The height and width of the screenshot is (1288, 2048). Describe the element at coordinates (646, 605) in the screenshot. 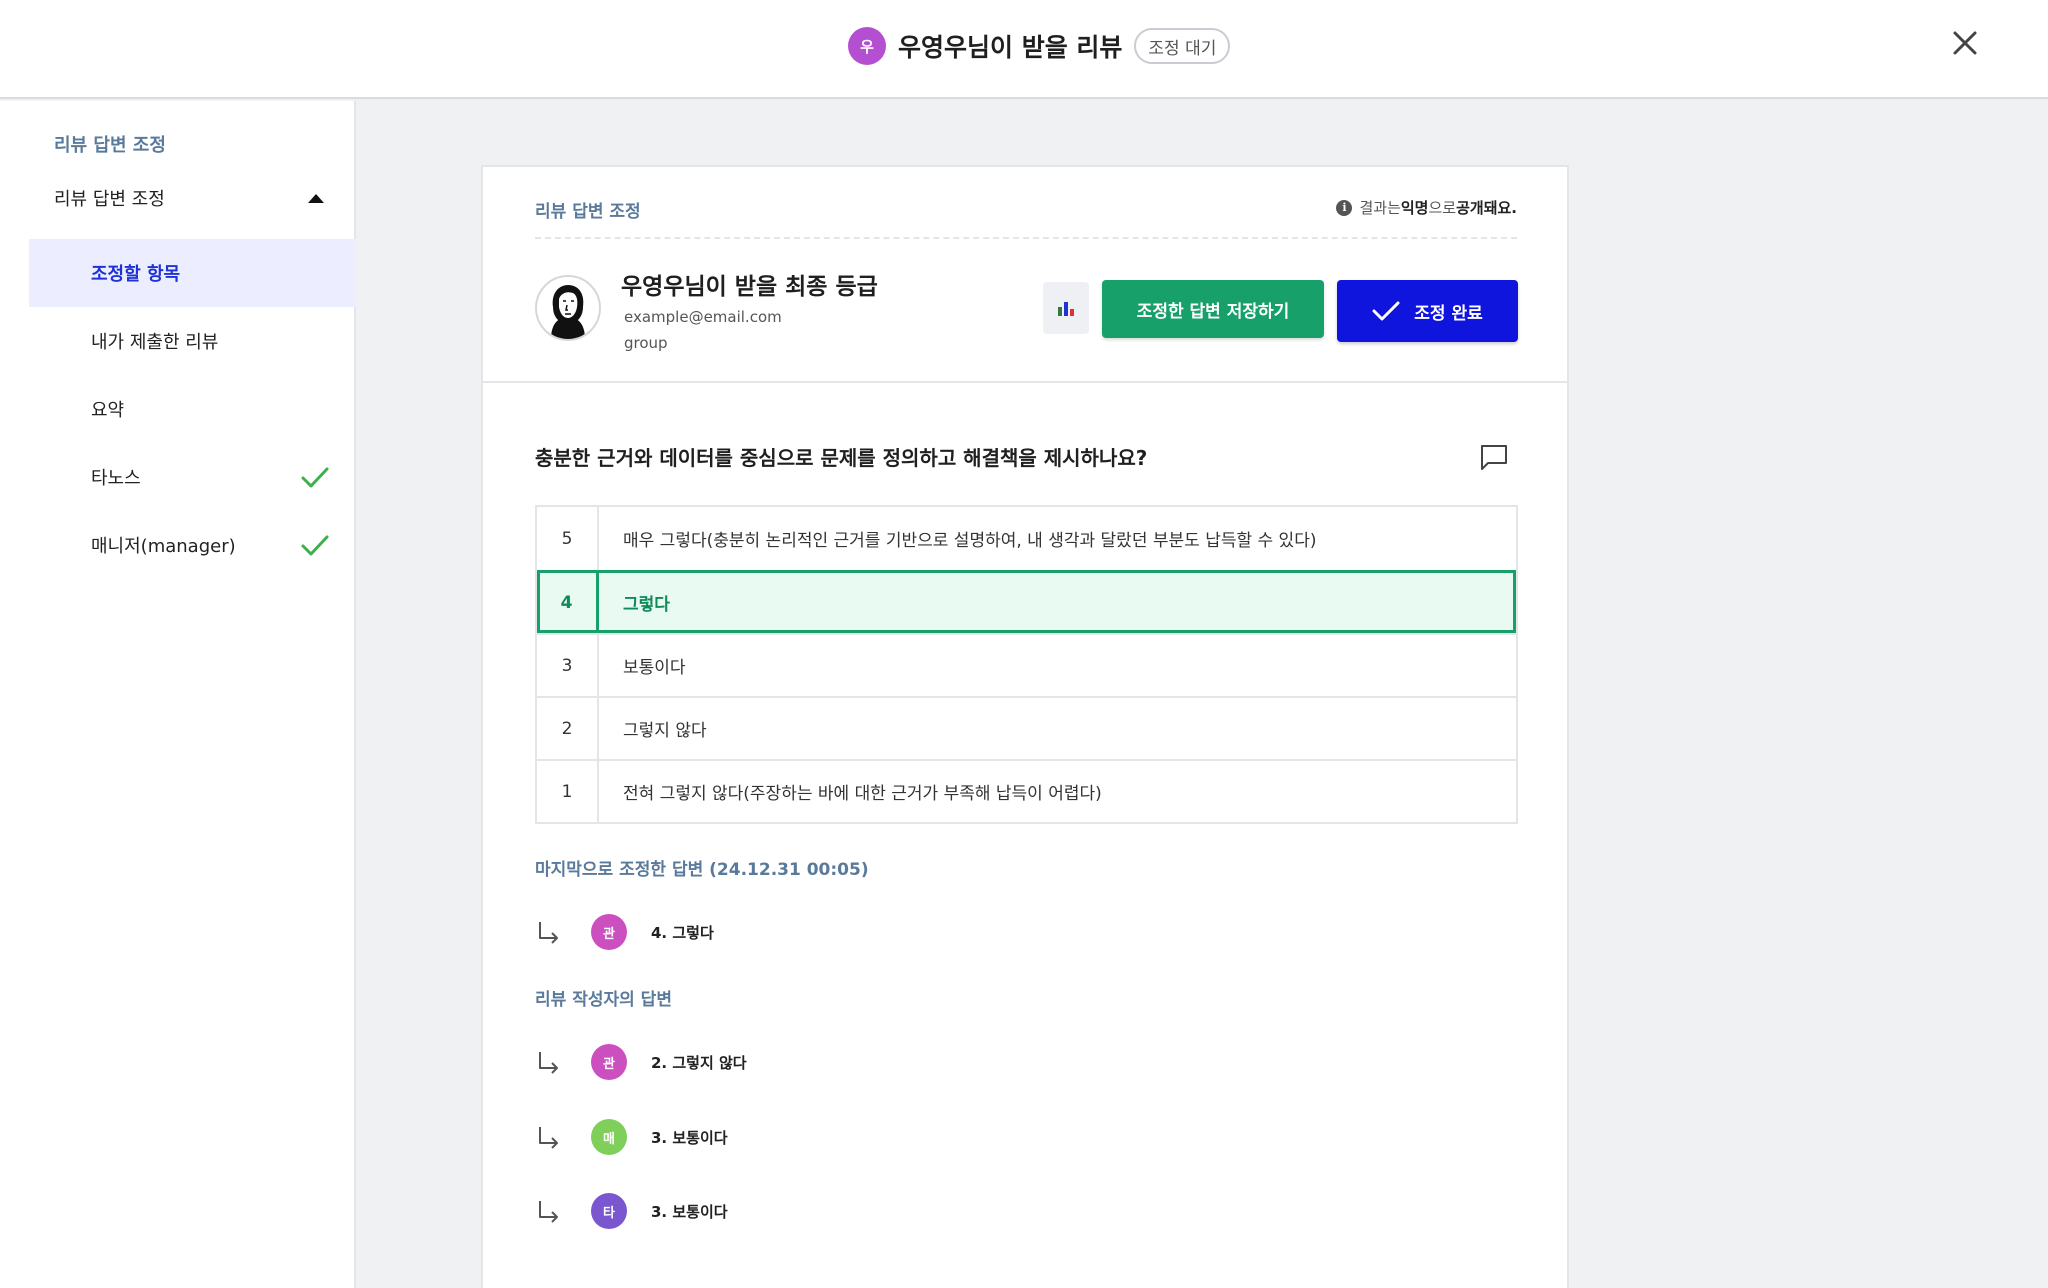

I see `option-text: 그렇다` at that location.